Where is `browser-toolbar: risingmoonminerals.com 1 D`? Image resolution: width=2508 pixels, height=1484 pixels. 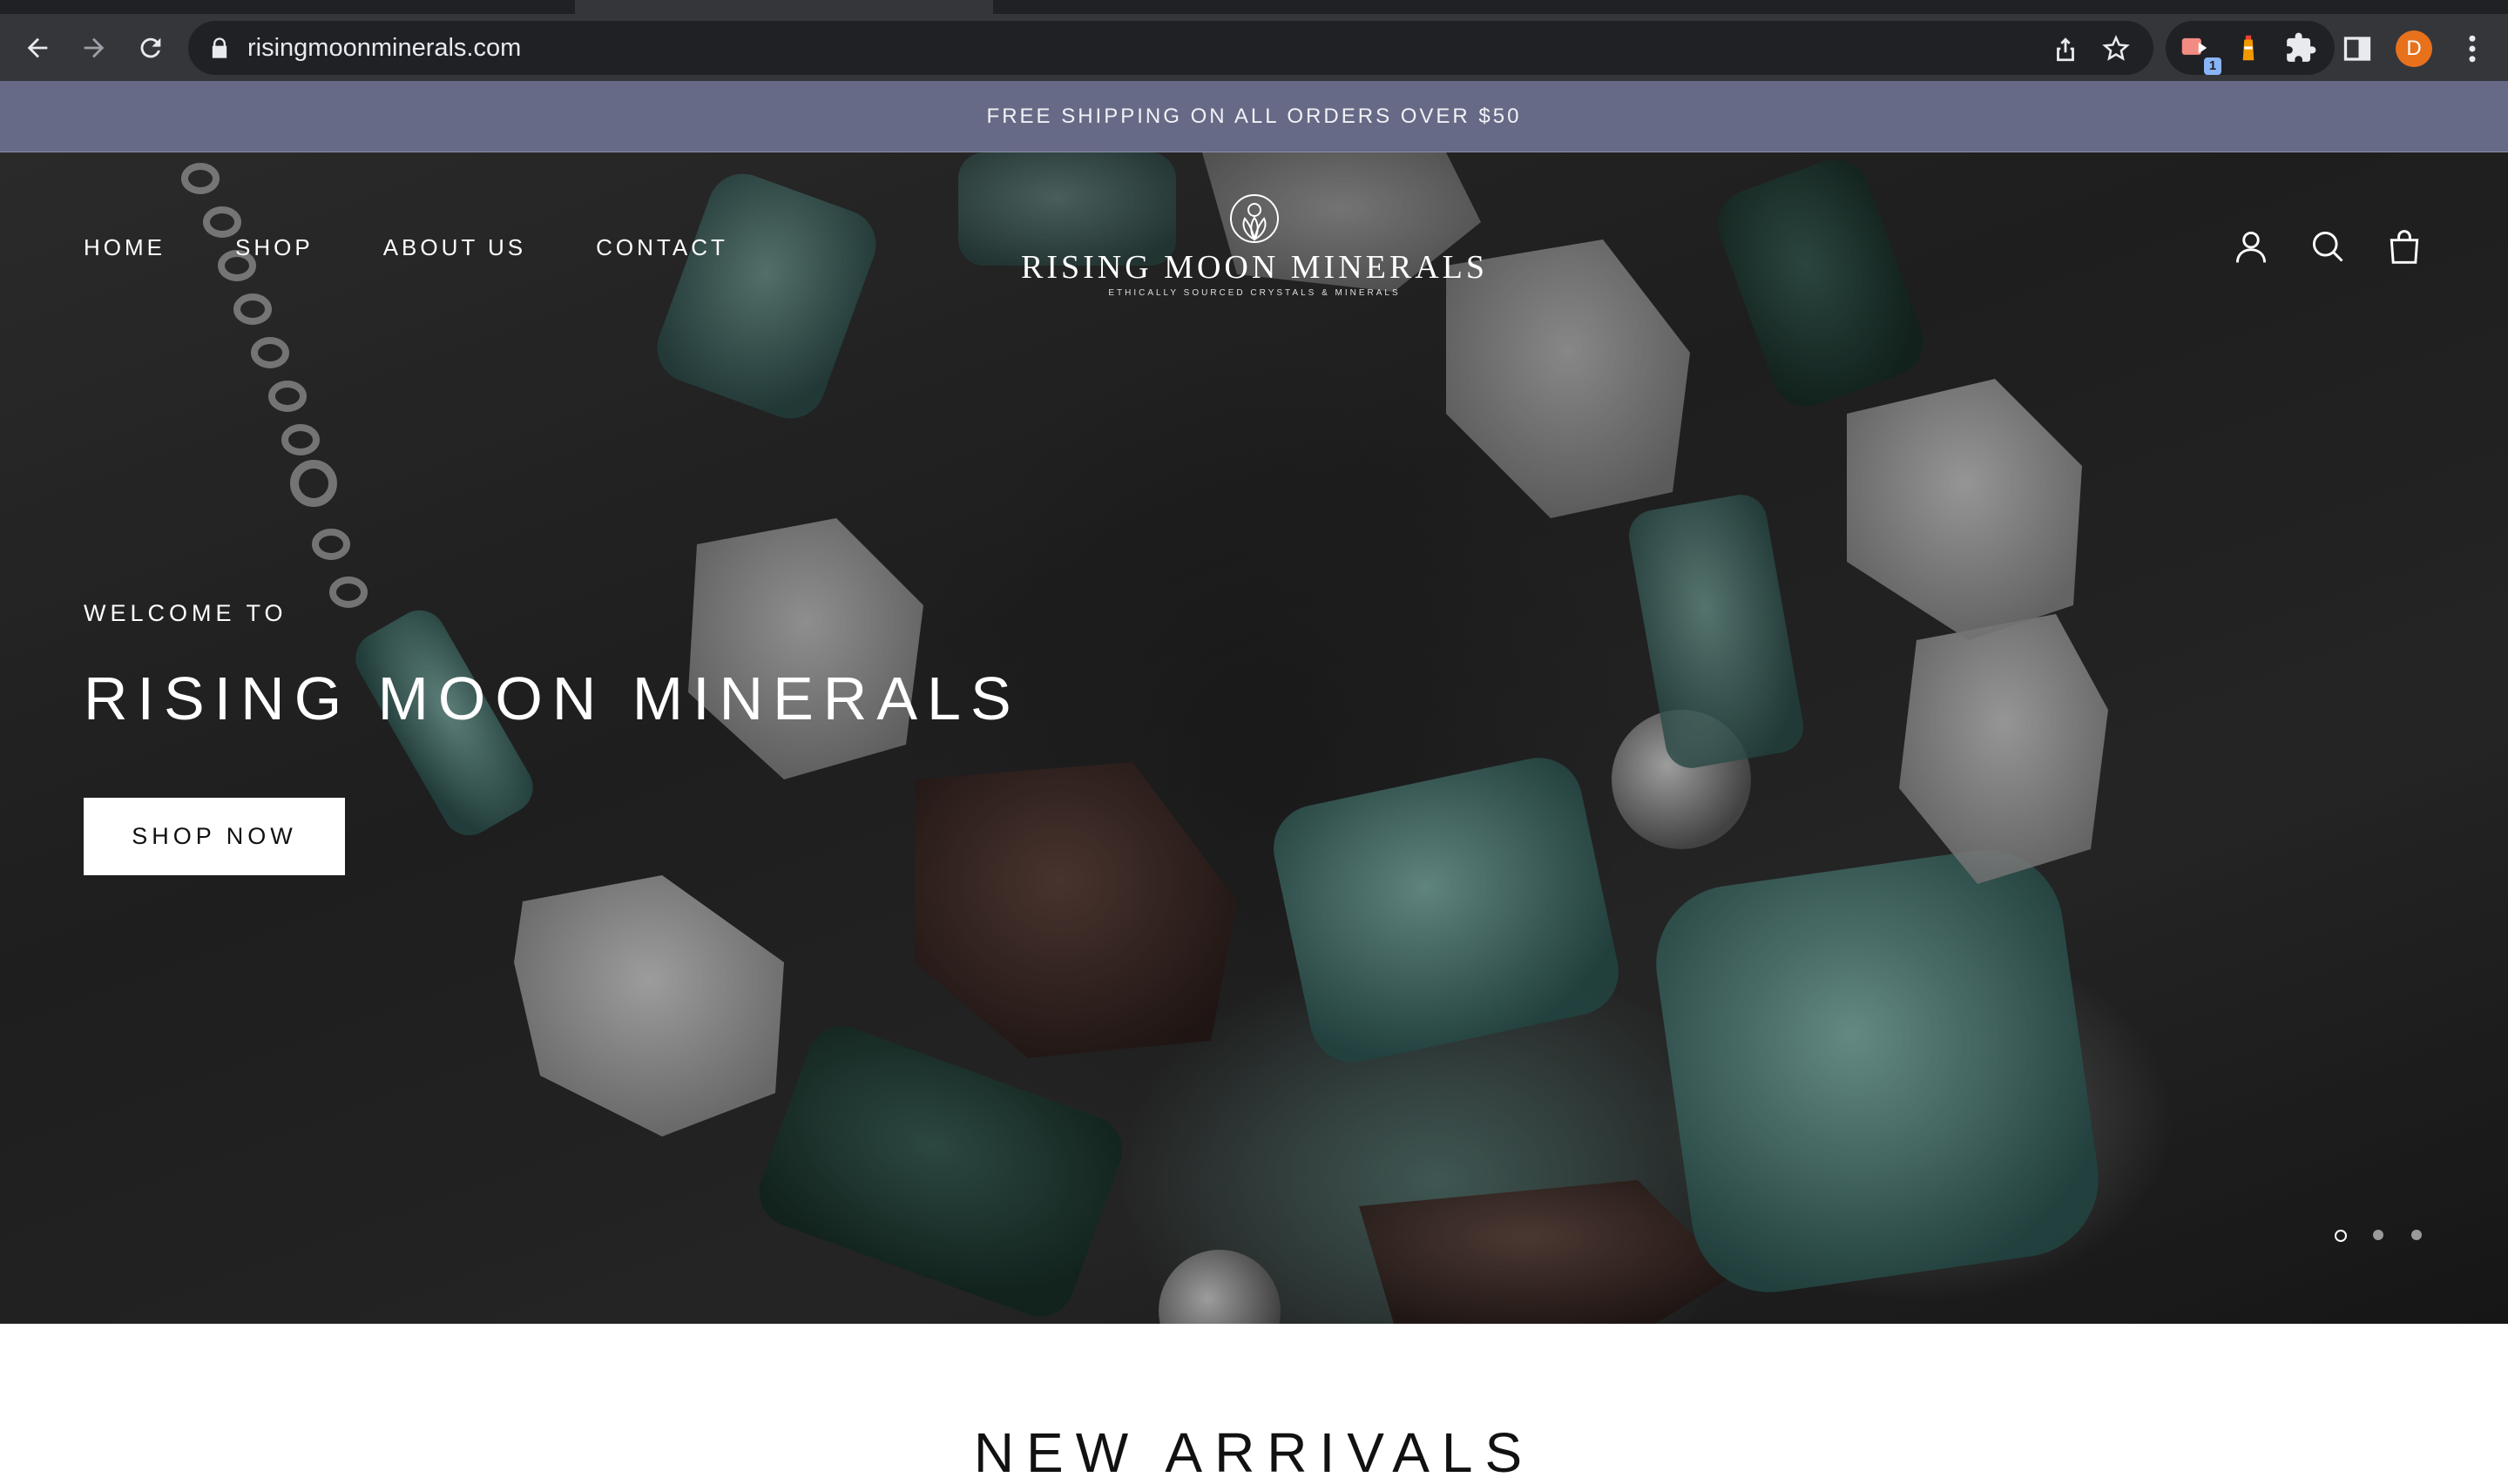
browser-toolbar: risingmoonminerals.com 1 D is located at coordinates (1254, 47).